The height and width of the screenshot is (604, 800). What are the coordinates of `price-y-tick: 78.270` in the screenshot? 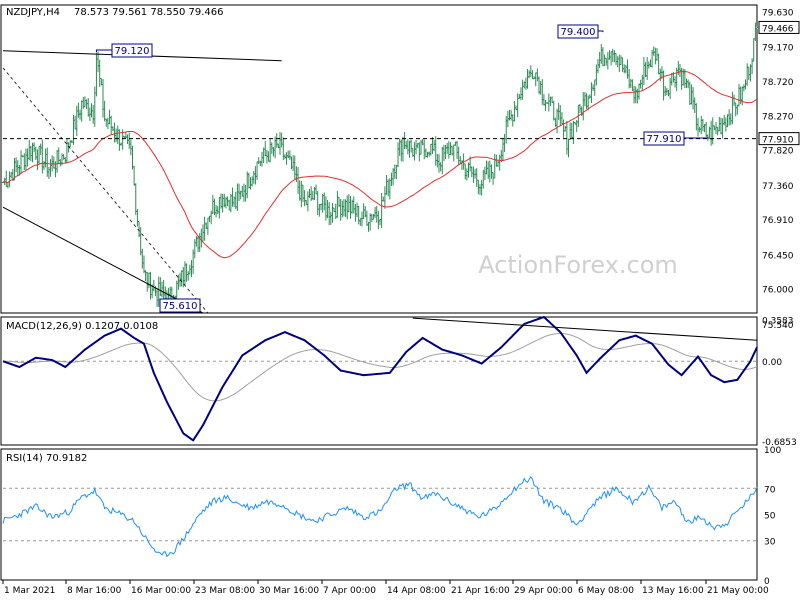 It's located at (778, 117).